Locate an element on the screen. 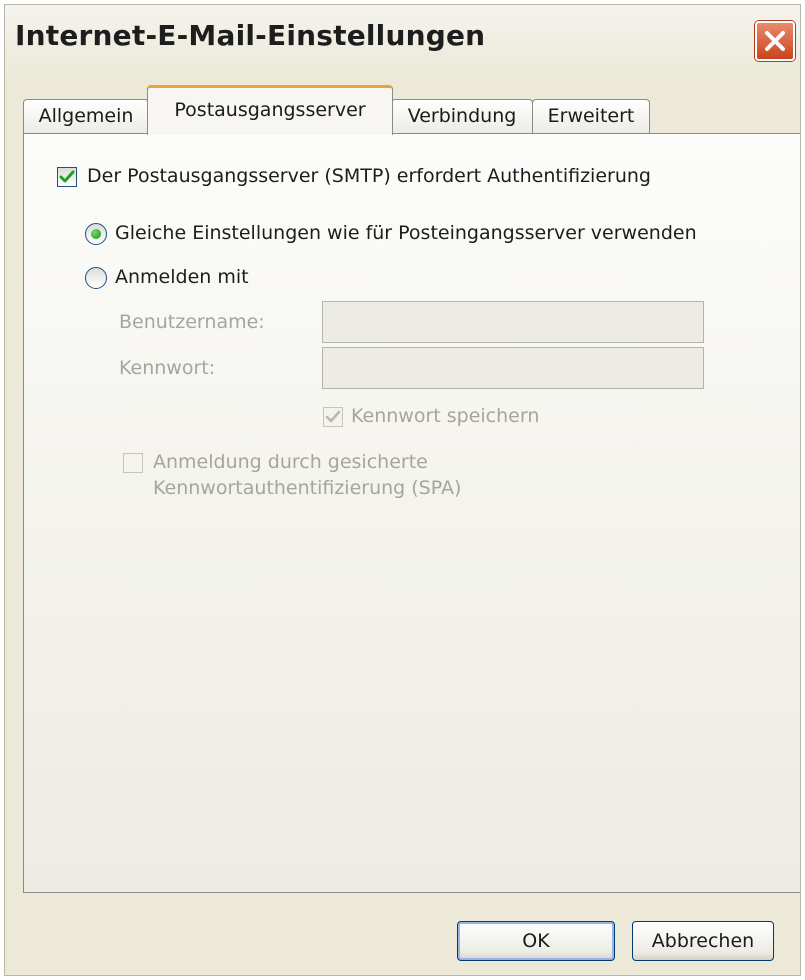 Image resolution: width=805 pixels, height=980 pixels. save-password-checkbox is located at coordinates (333, 417).